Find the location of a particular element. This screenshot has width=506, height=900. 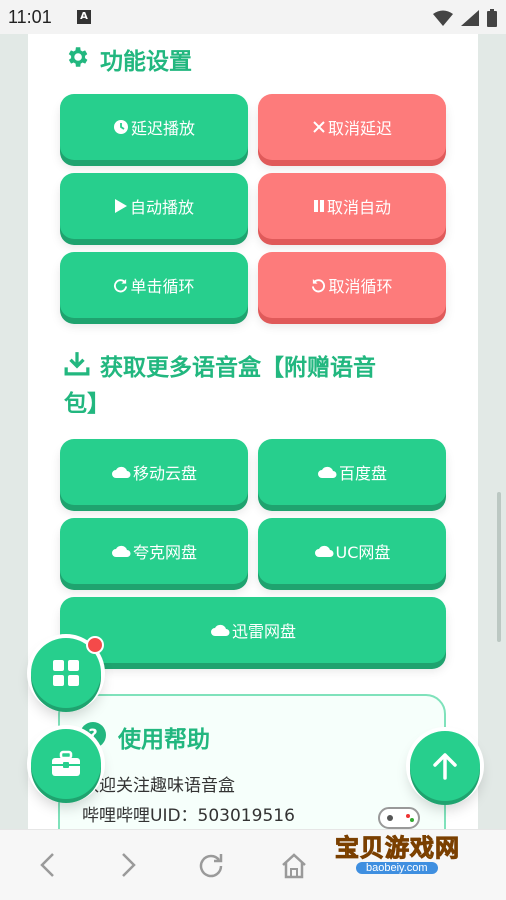

auto-play-button: 自动播放 is located at coordinates (154, 206).